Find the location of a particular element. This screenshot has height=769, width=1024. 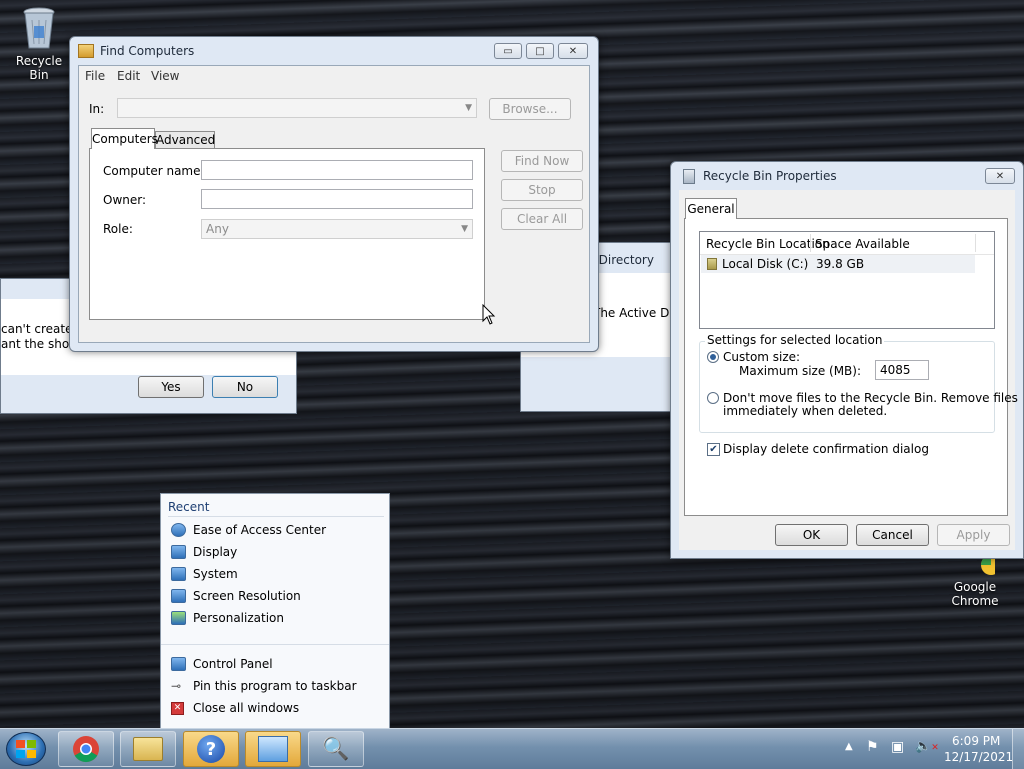

help-icon: ? is located at coordinates (211, 749).